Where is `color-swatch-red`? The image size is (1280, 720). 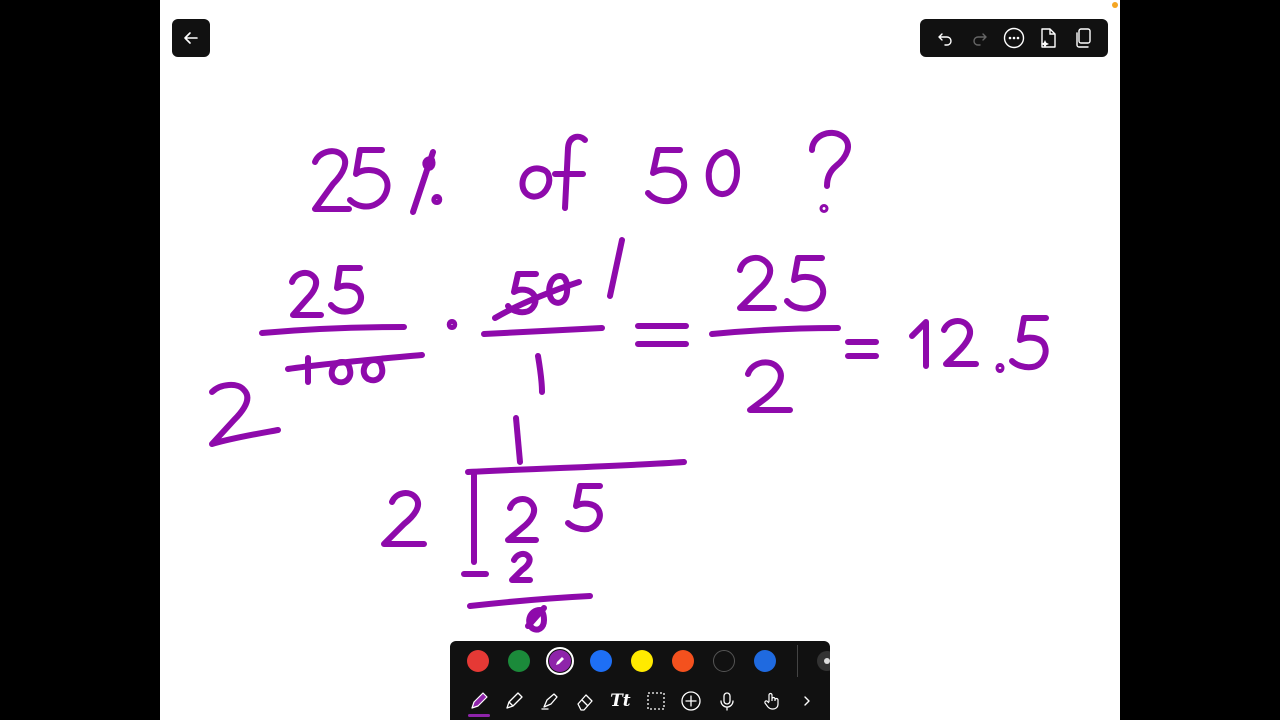
color-swatch-red is located at coordinates (478, 661).